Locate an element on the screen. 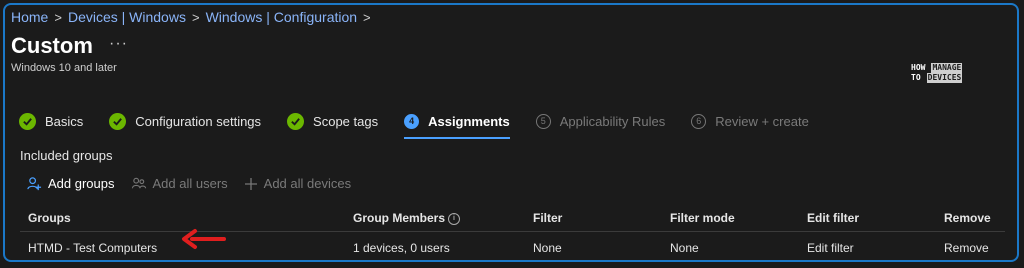 The height and width of the screenshot is (268, 1024). edit-filter-link: Edit filter is located at coordinates (830, 248).